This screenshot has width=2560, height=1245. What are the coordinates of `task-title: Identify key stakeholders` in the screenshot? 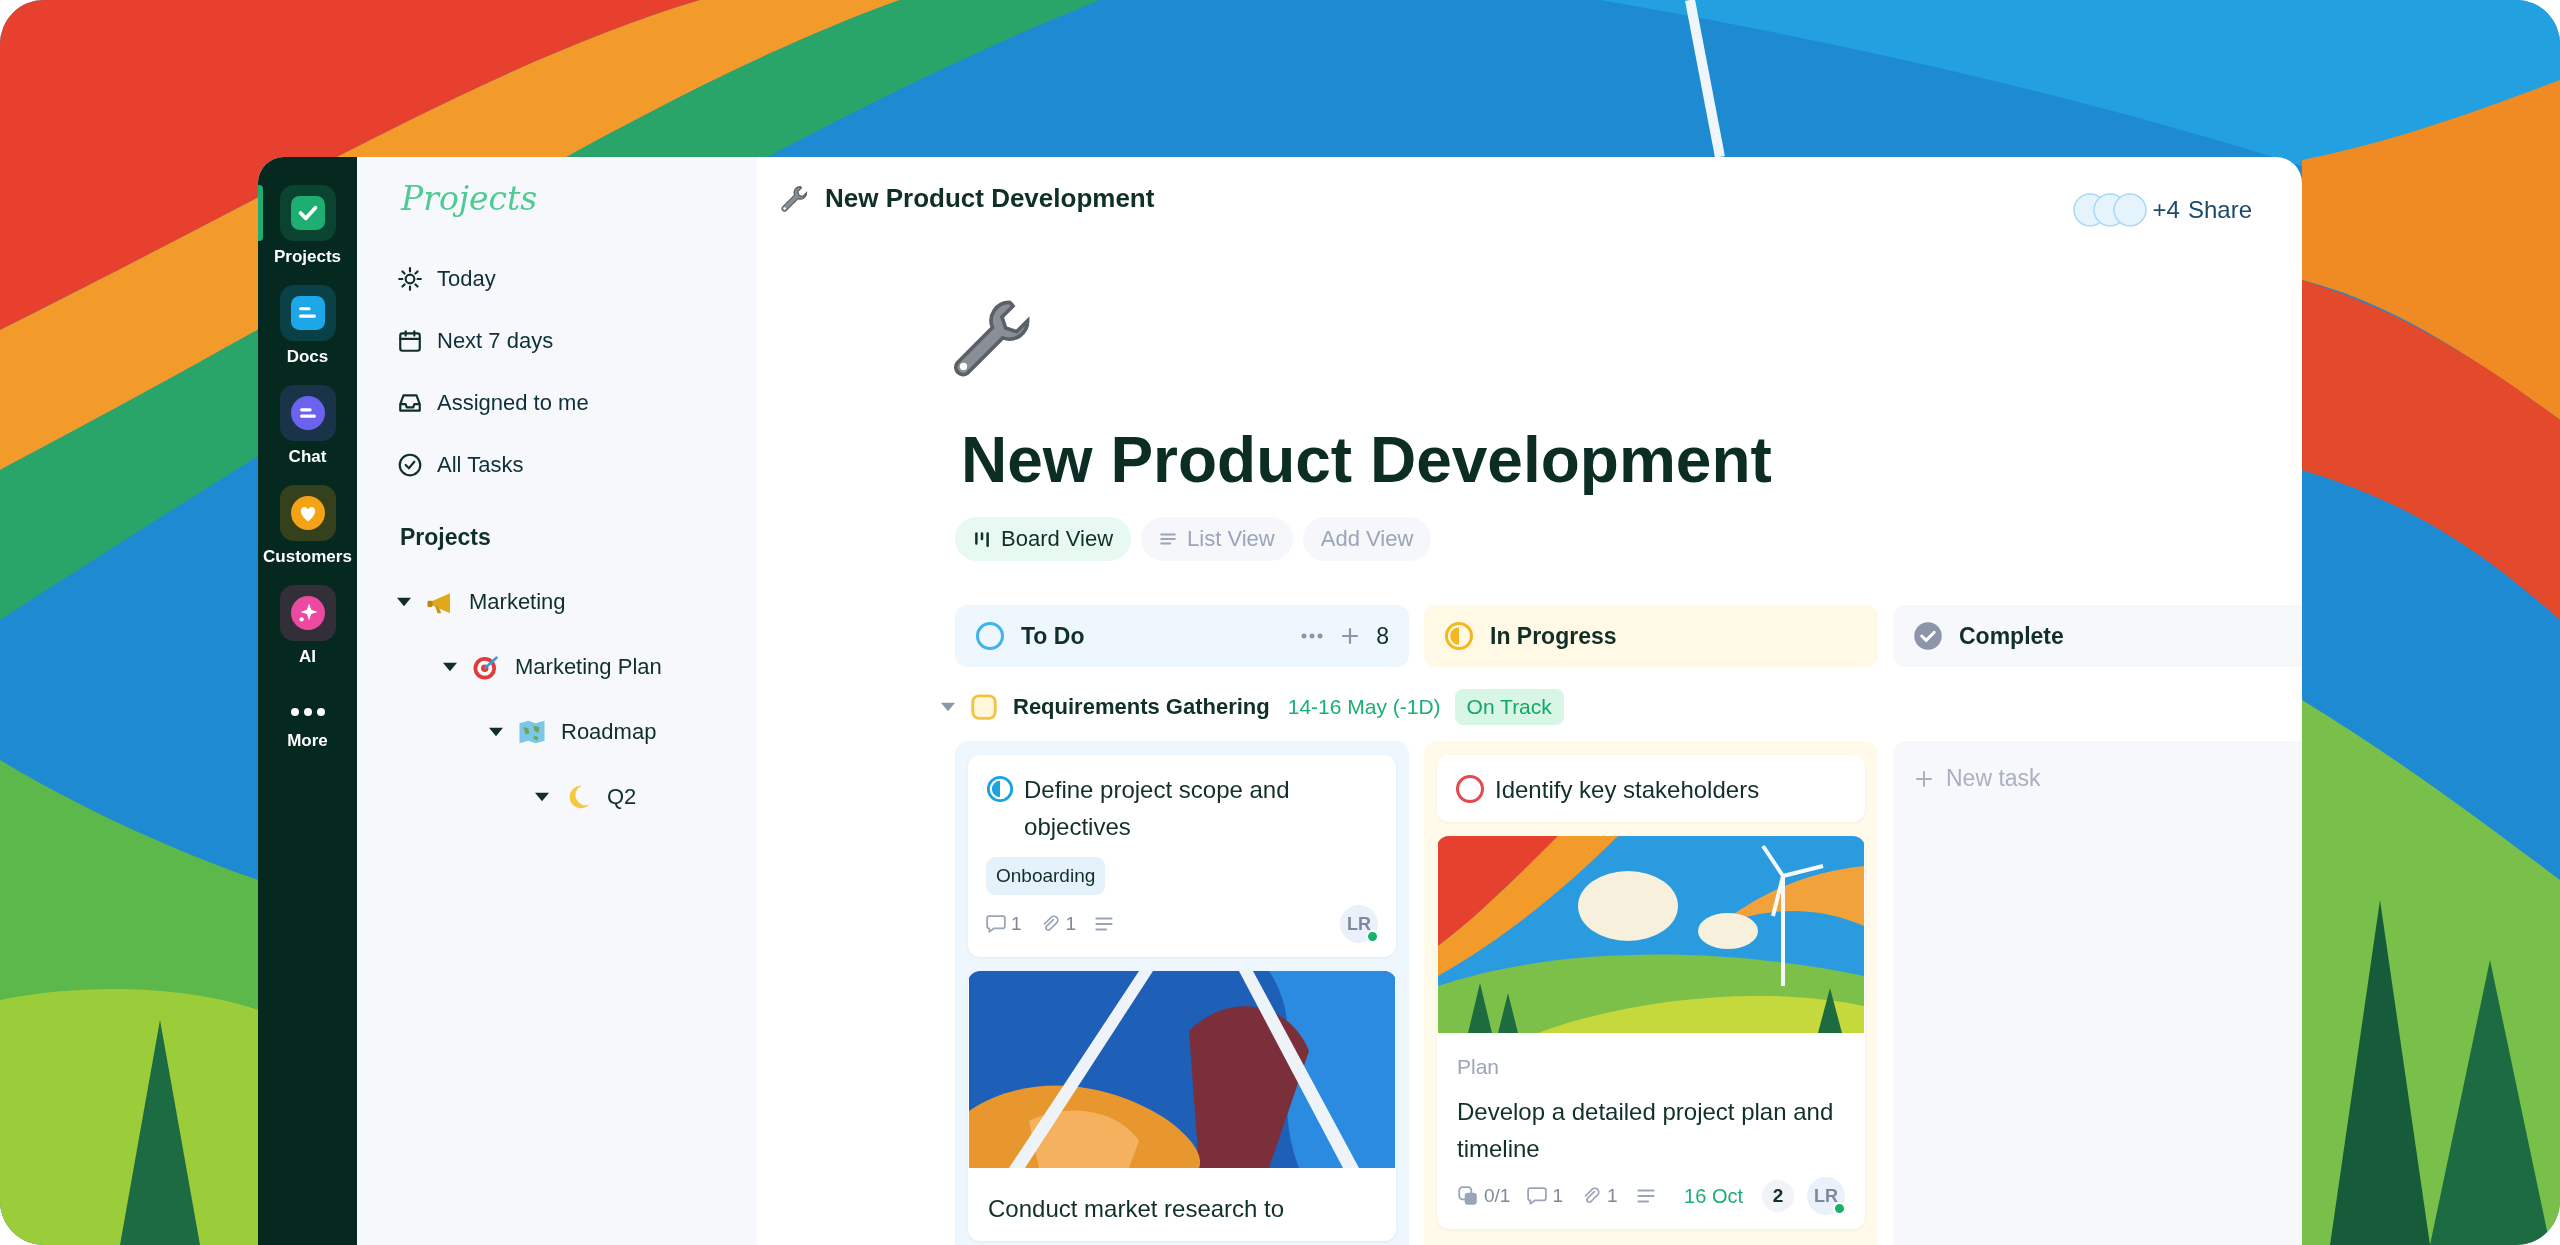 It's located at (1627, 790).